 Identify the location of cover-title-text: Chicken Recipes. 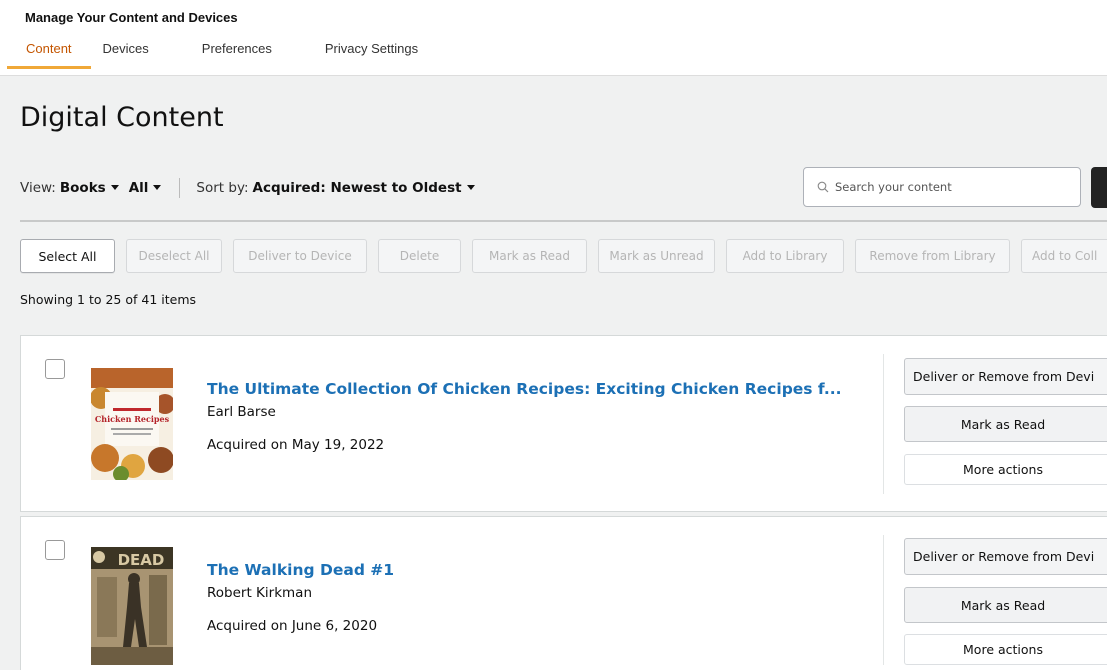
(132, 419).